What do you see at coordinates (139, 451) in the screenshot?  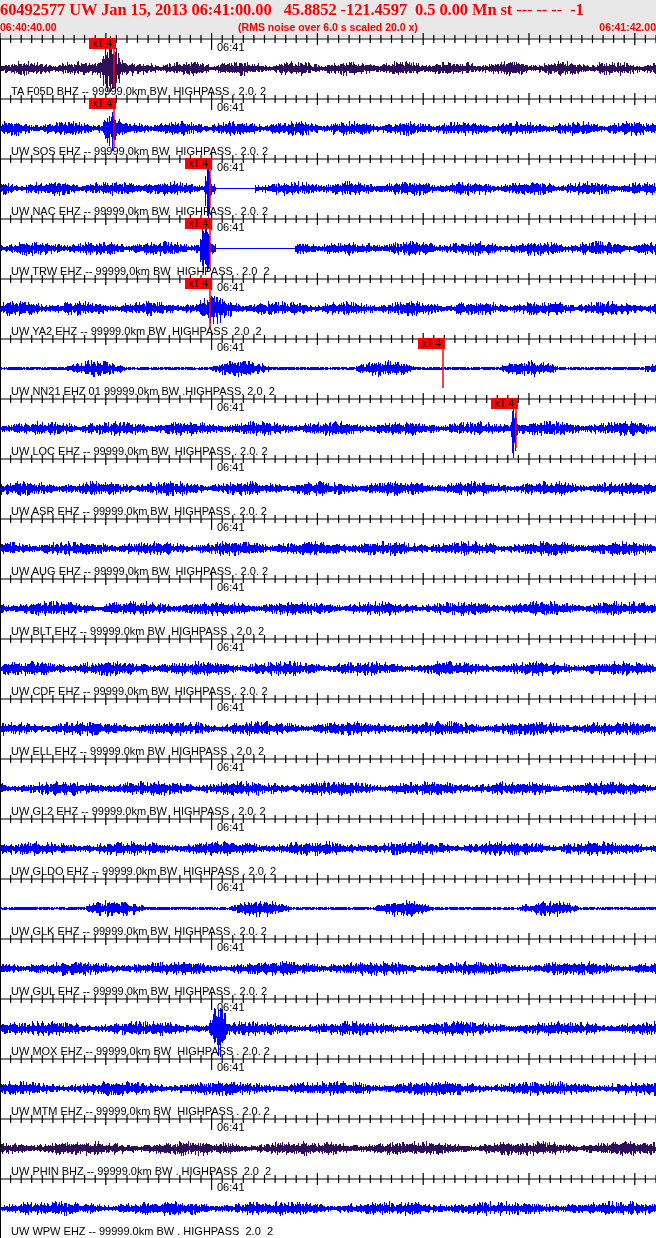 I see `station-label: UW LOC EHZ -- 99999.0km BW HIGHPASS . 2.0. 2` at bounding box center [139, 451].